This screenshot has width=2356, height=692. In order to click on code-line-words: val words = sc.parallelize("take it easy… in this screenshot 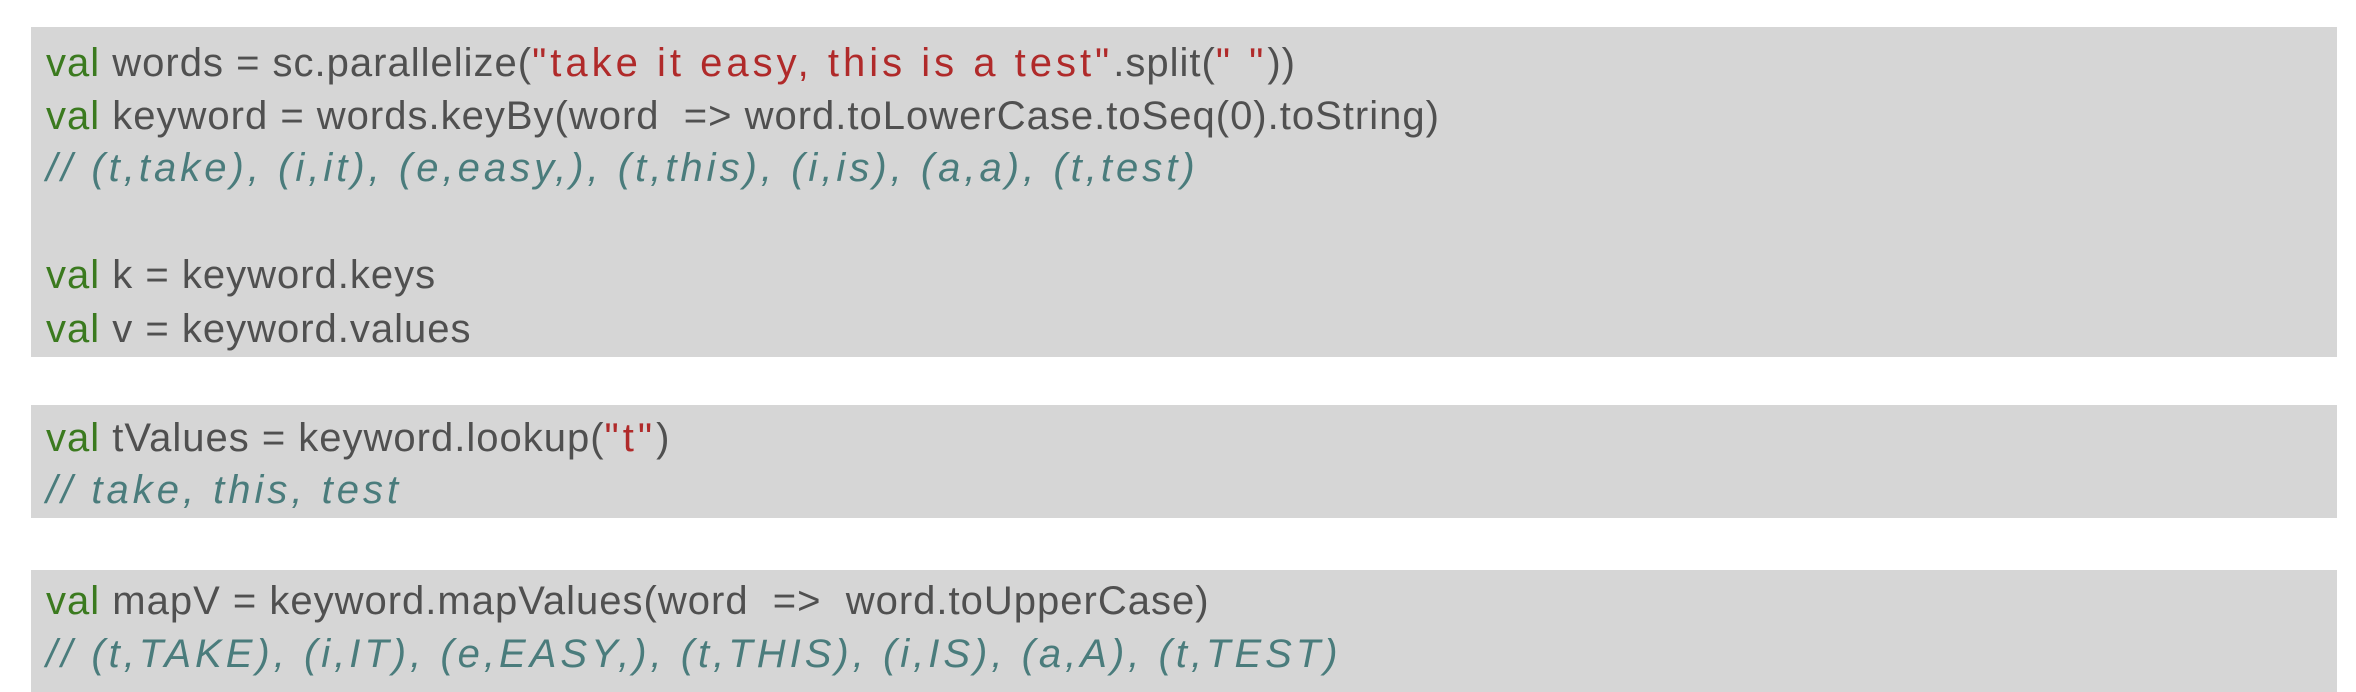, I will do `click(671, 63)`.